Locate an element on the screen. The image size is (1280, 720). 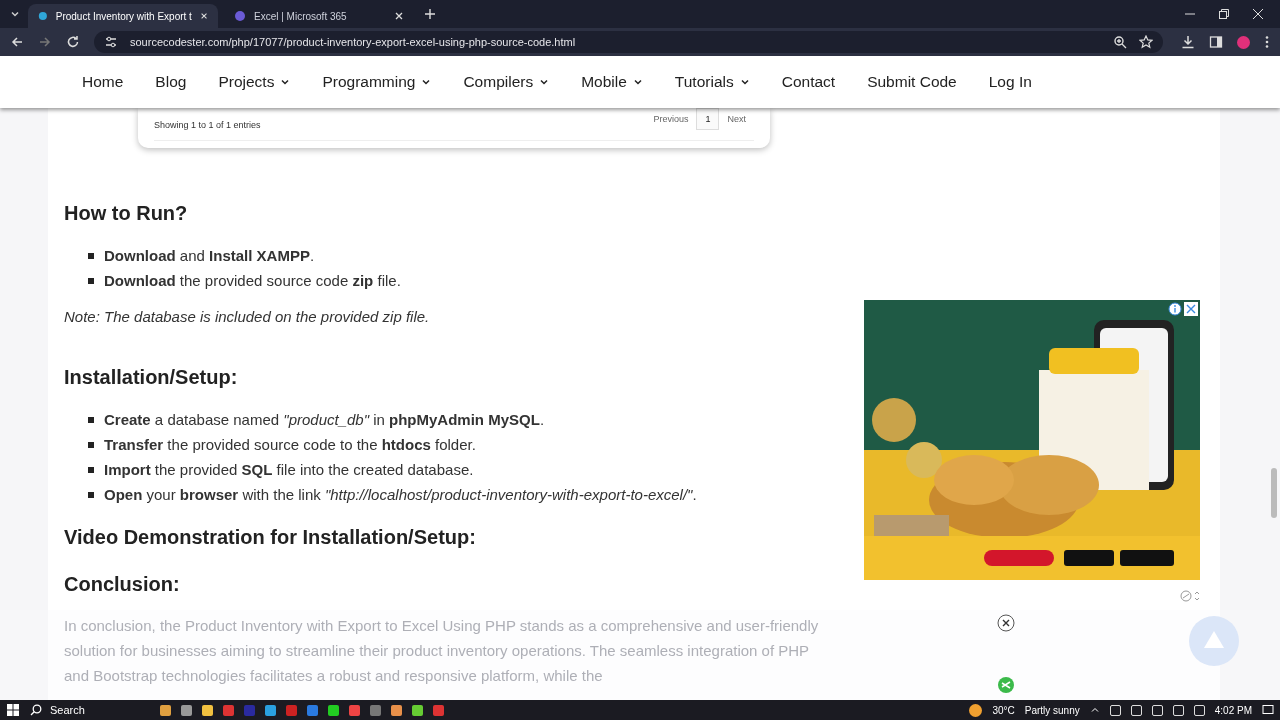
nav-link: Contact is located at coordinates (808, 82).